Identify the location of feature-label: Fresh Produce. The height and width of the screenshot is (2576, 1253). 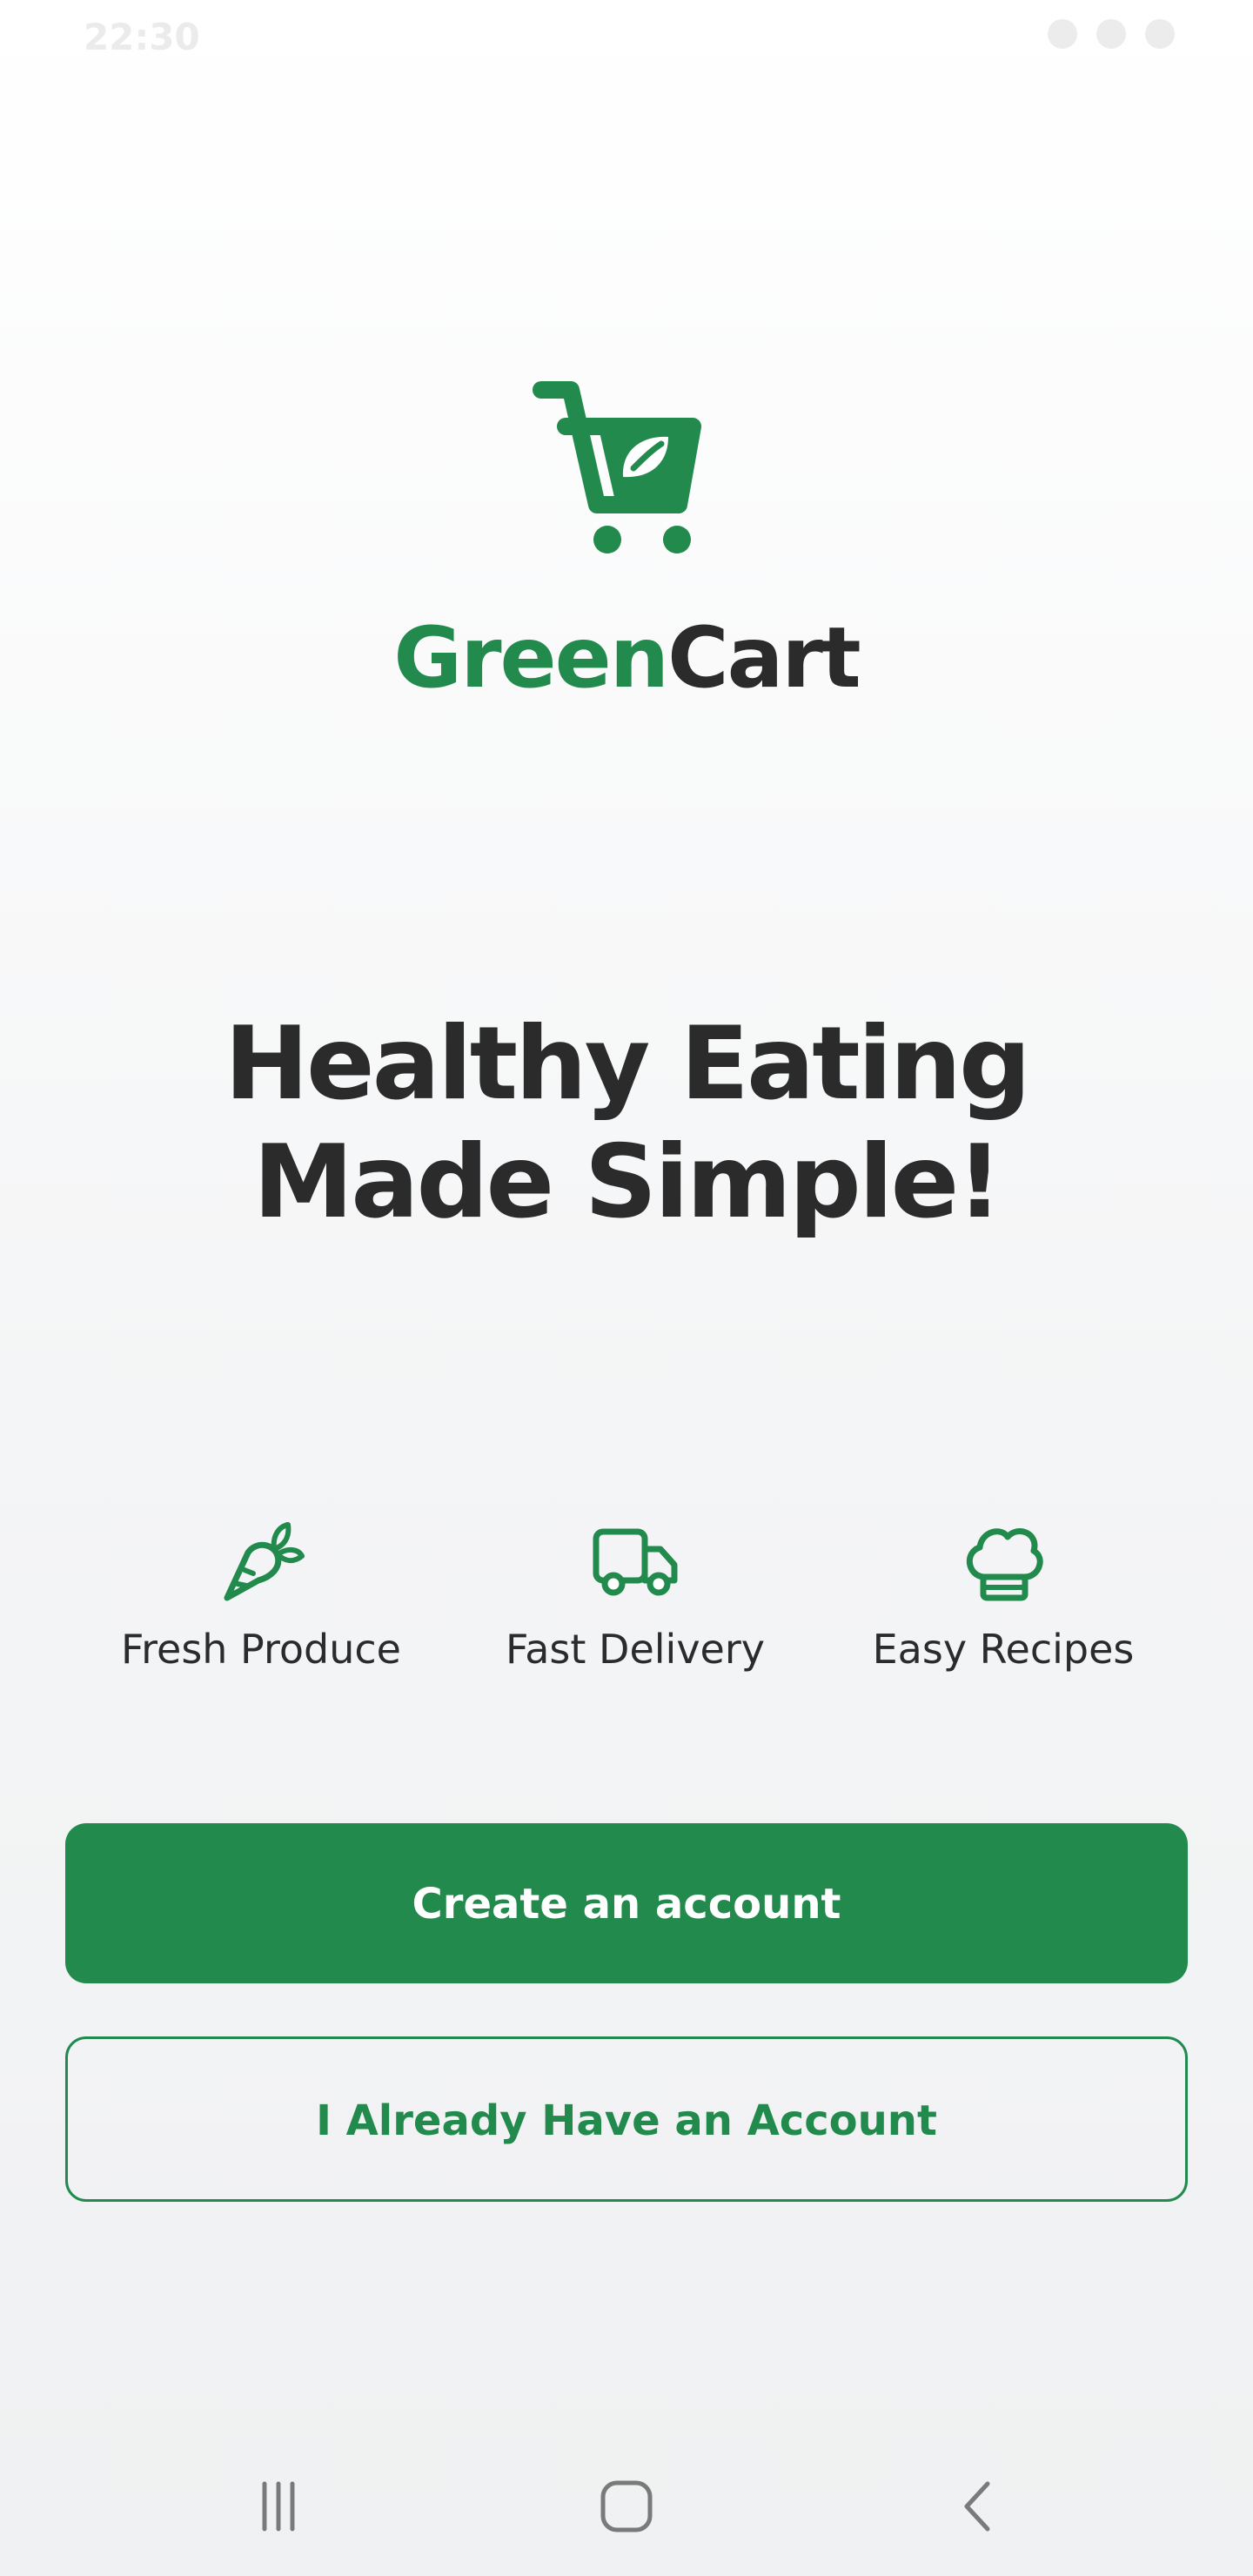
(261, 1649).